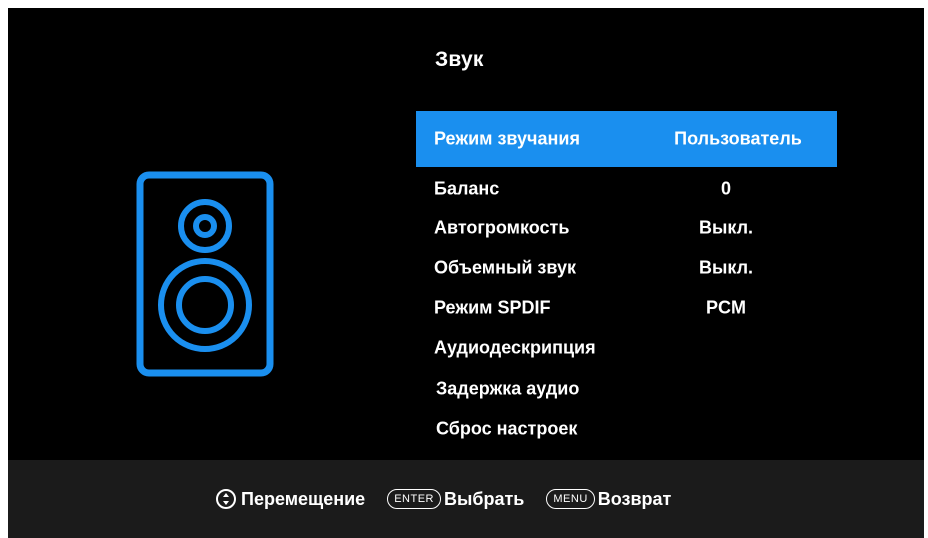  Describe the element at coordinates (515, 347) in the screenshot. I see `menu-item-label: Аудиодескрипция` at that location.